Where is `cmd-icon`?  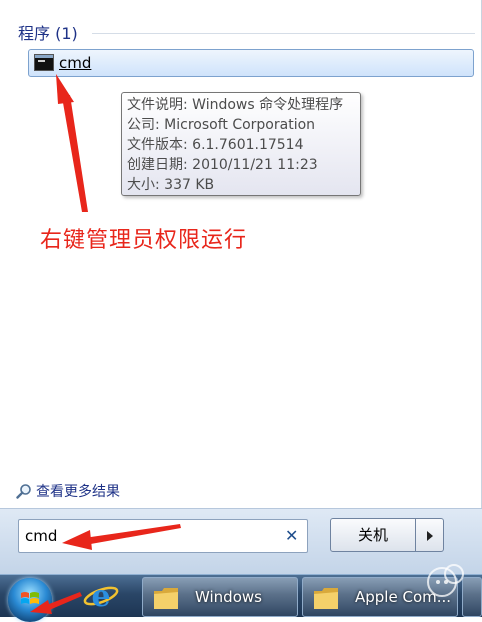
cmd-icon is located at coordinates (44, 62).